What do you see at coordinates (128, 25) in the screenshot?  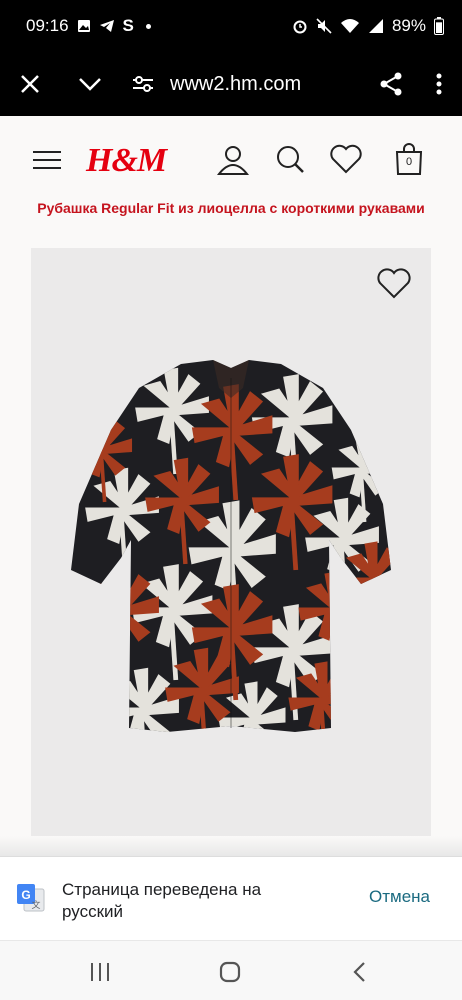 I see `skype-icon: S` at bounding box center [128, 25].